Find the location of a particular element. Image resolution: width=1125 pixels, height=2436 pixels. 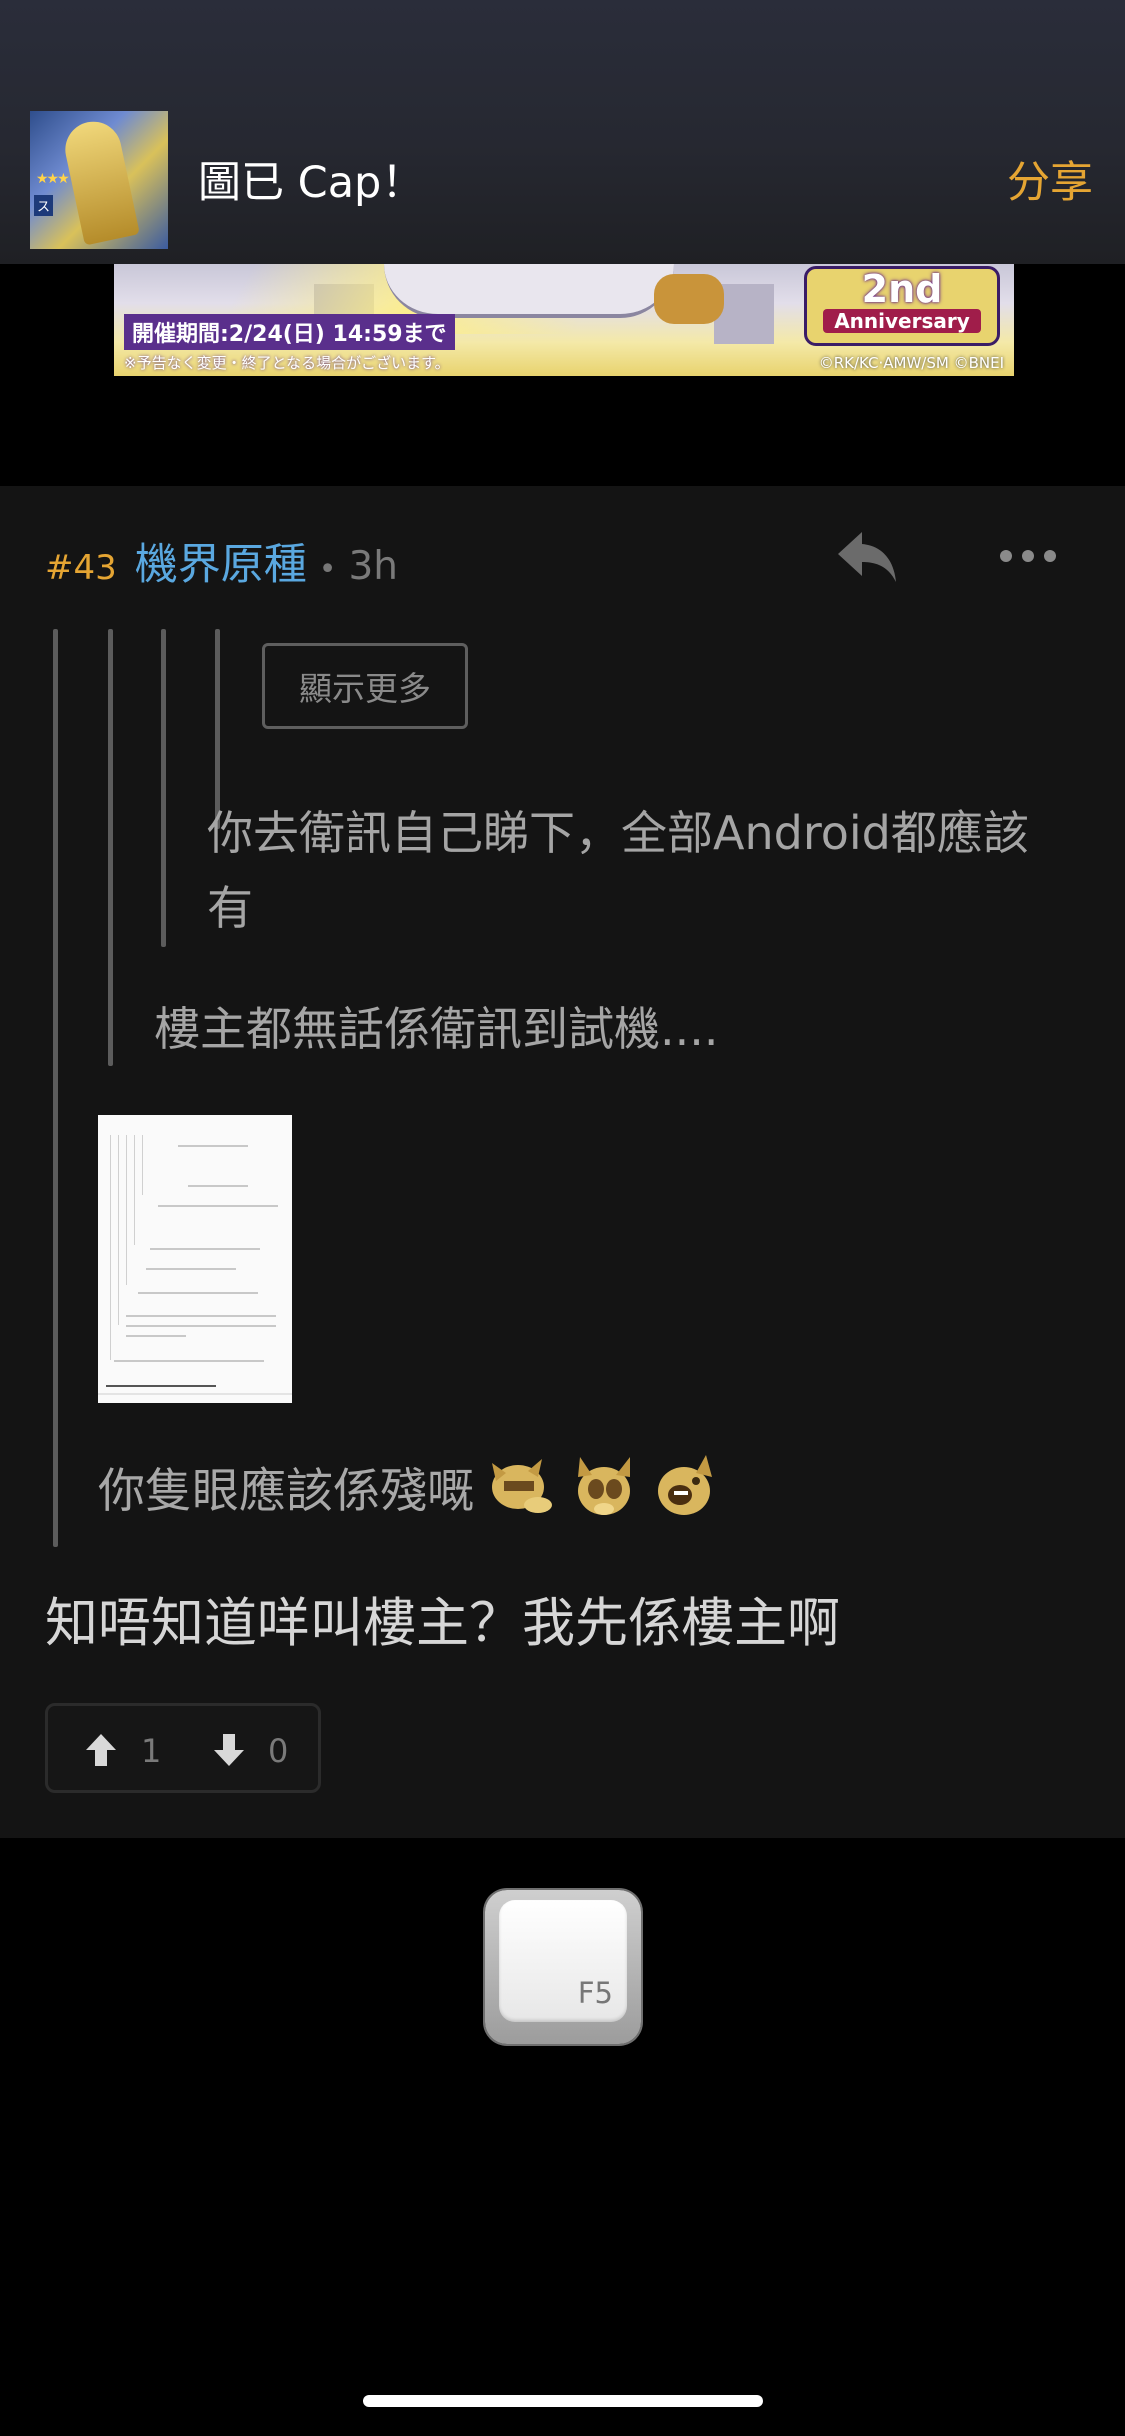

quote-text: 你隻眼應該係殘嘅 is located at coordinates (286, 1491).